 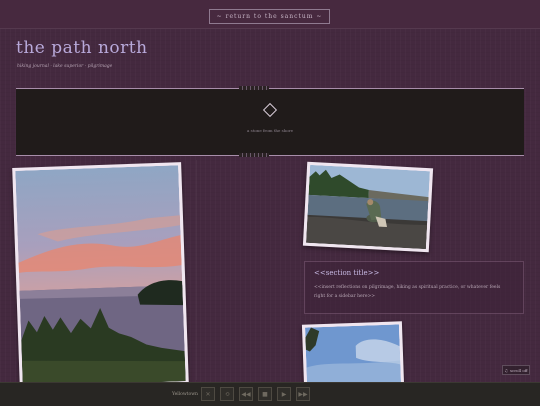 I want to click on return-to-sanctum-link: ~ return to the sanctum ~, so click(x=269, y=16).